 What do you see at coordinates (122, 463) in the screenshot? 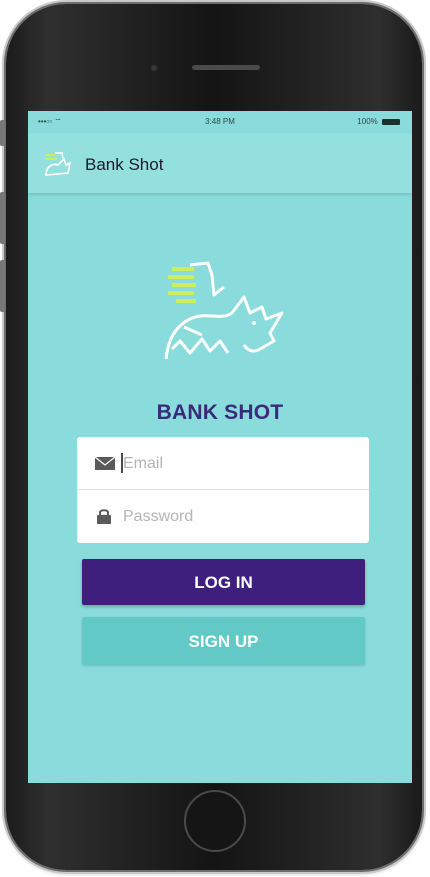
I see `text-cursor` at bounding box center [122, 463].